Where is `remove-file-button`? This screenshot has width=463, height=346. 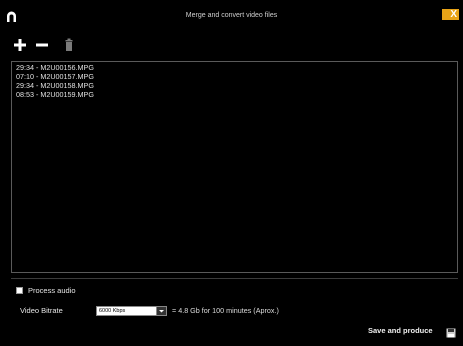
remove-file-button is located at coordinates (42, 45).